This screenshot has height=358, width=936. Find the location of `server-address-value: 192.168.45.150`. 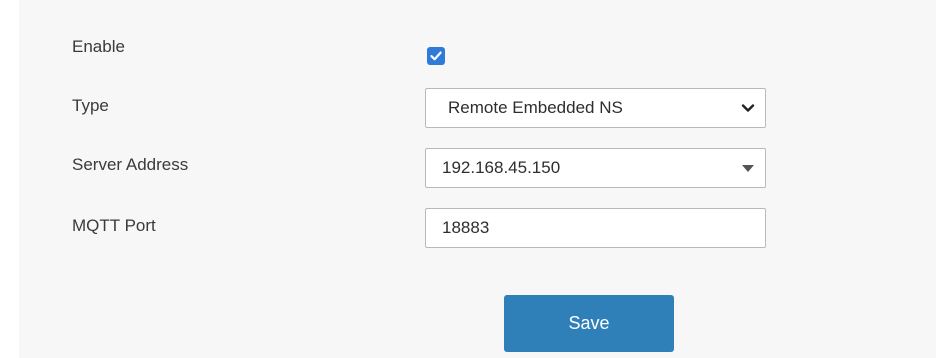

server-address-value: 192.168.45.150 is located at coordinates (501, 167).